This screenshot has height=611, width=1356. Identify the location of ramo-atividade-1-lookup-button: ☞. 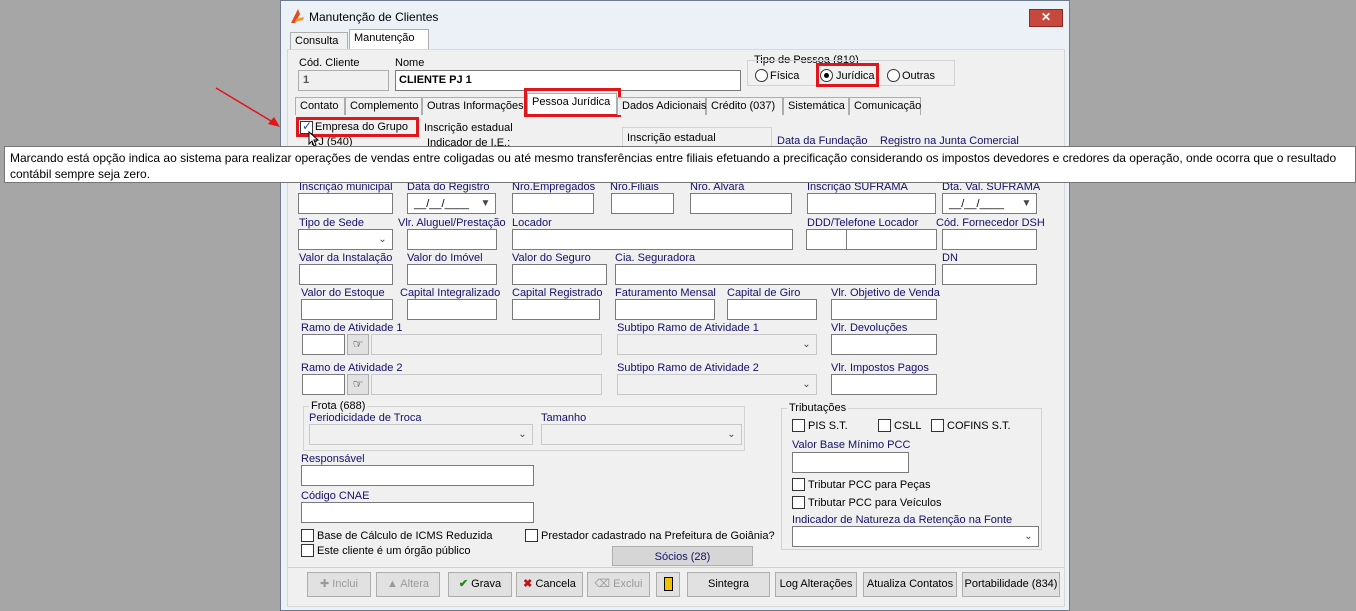
(358, 344).